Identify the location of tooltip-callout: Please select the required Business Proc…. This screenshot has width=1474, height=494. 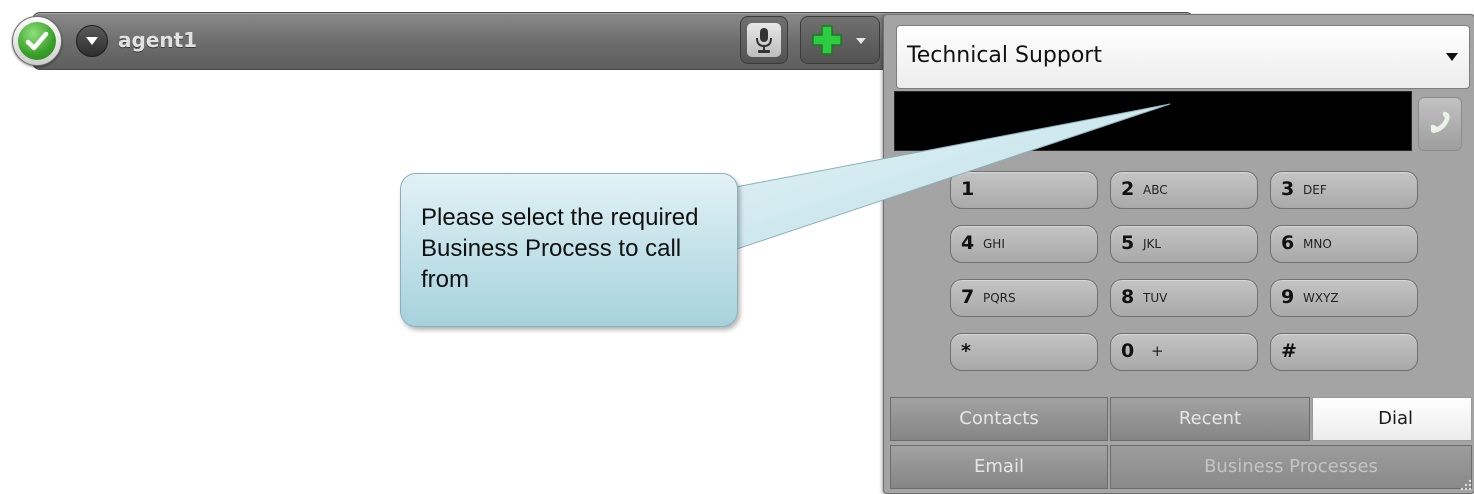
(569, 250).